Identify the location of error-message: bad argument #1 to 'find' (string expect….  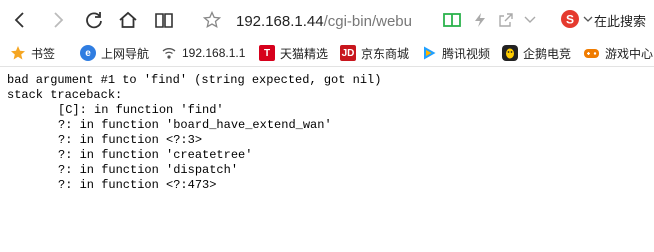
(194, 80).